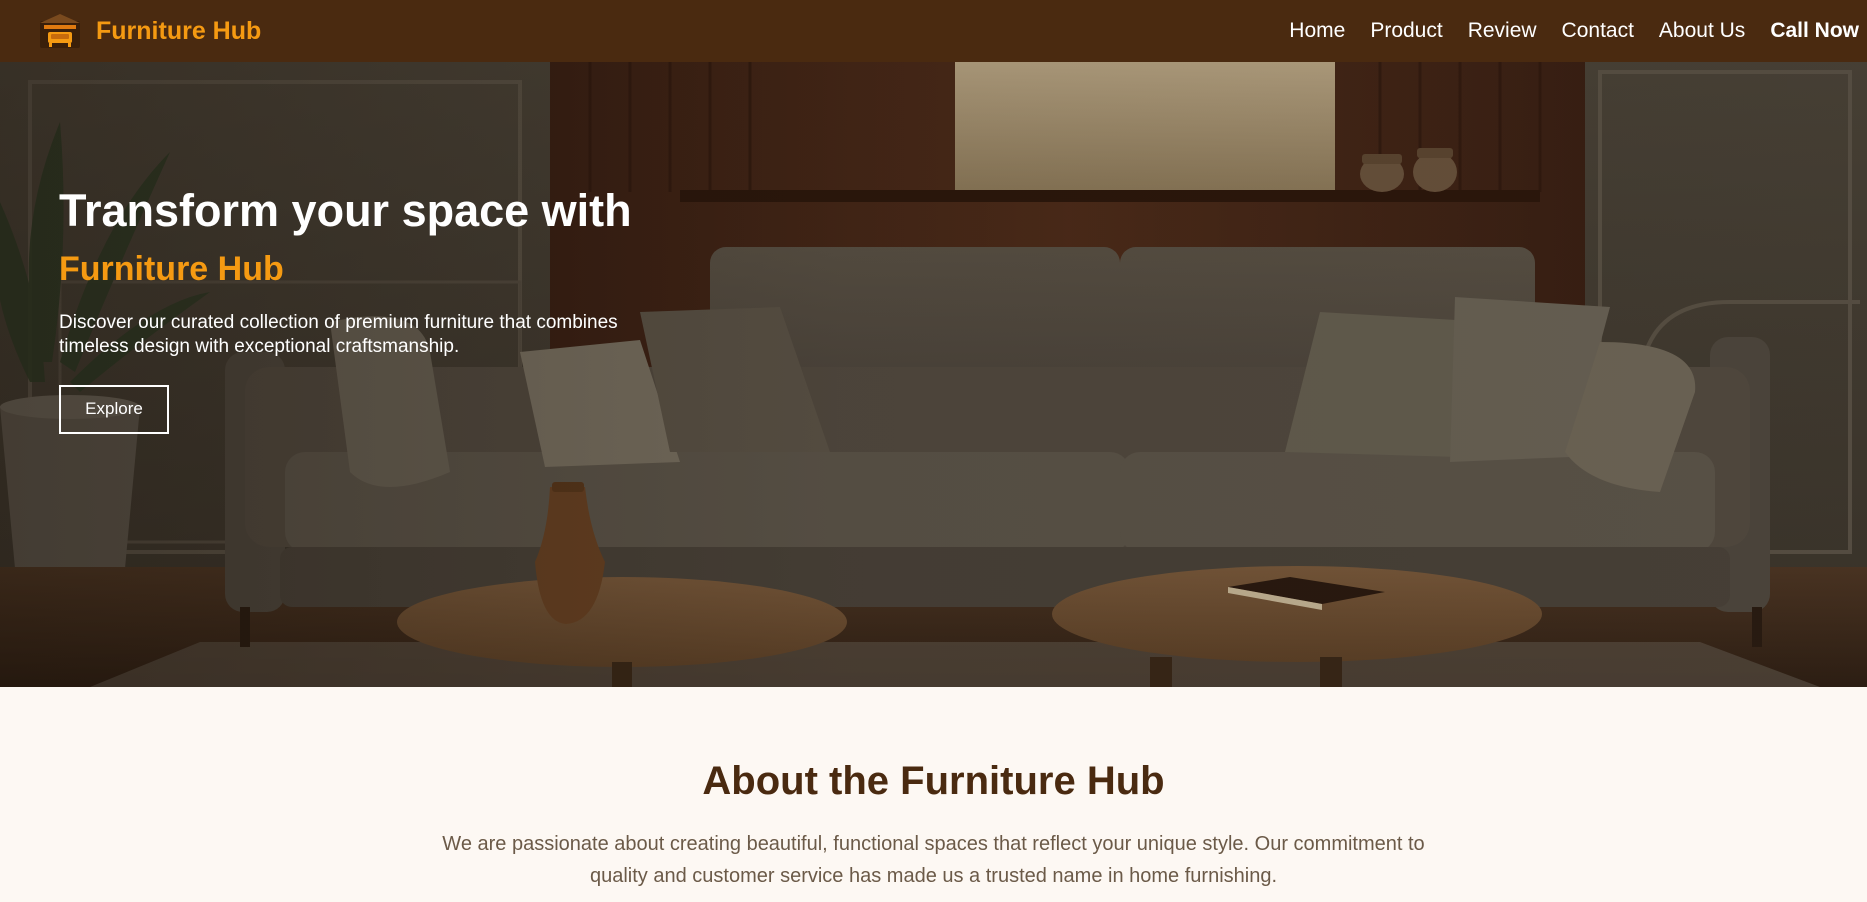 The image size is (1867, 902). I want to click on explore-button: Explore, so click(114, 409).